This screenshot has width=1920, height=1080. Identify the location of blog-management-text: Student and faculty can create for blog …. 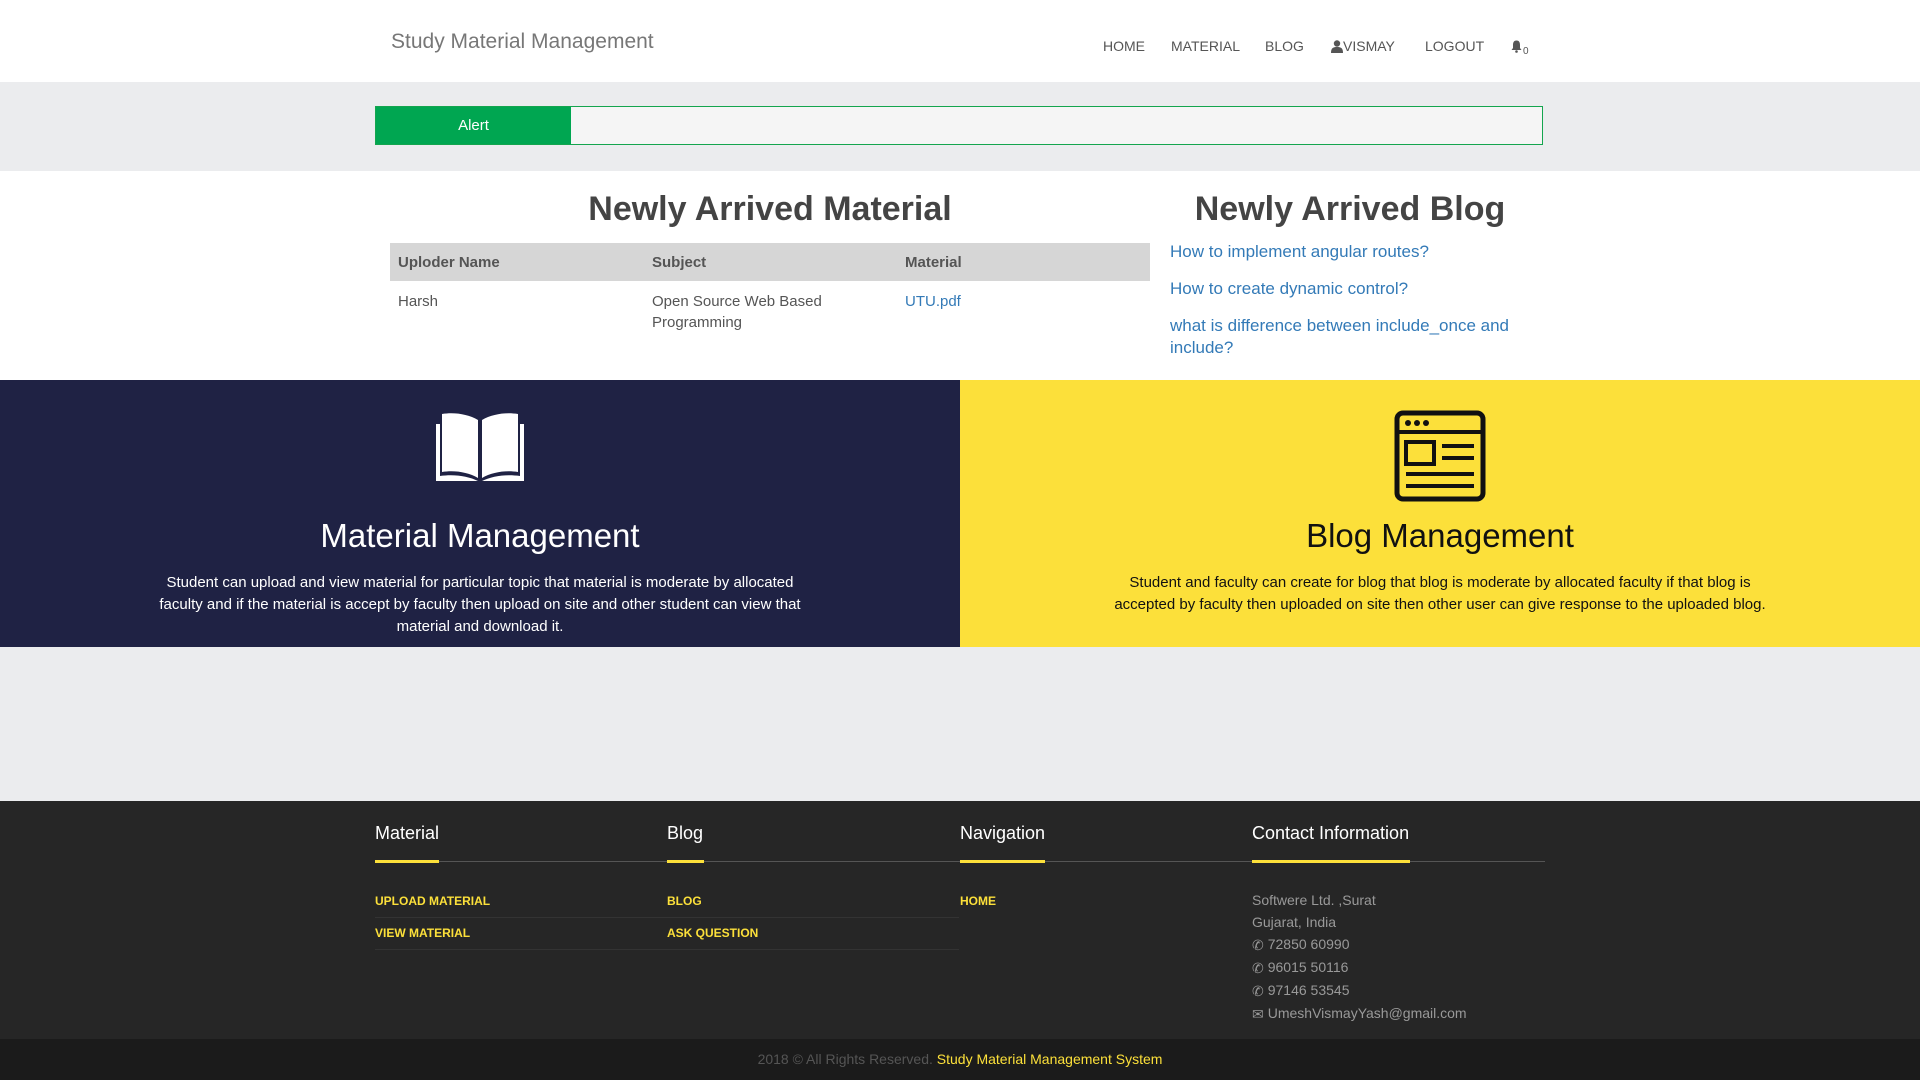
(1440, 593).